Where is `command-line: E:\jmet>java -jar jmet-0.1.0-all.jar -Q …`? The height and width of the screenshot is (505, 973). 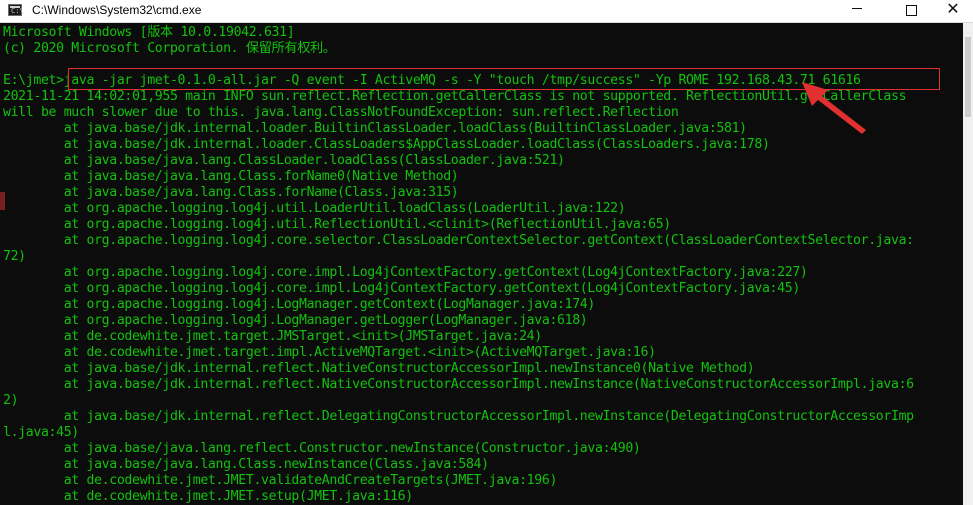
command-line: E:\jmet>java -jar jmet-0.1.0-all.jar -Q … is located at coordinates (432, 80).